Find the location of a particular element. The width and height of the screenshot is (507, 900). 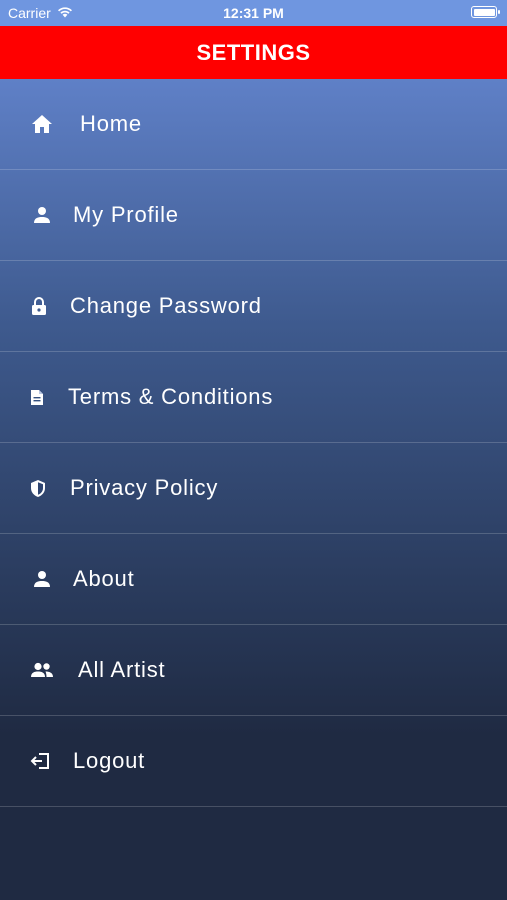

people-icon is located at coordinates (42, 670).